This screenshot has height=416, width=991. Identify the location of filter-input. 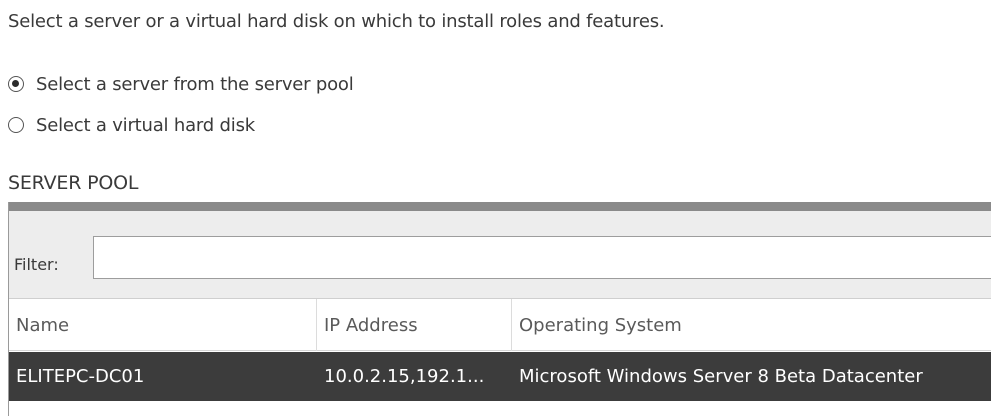
(542, 257).